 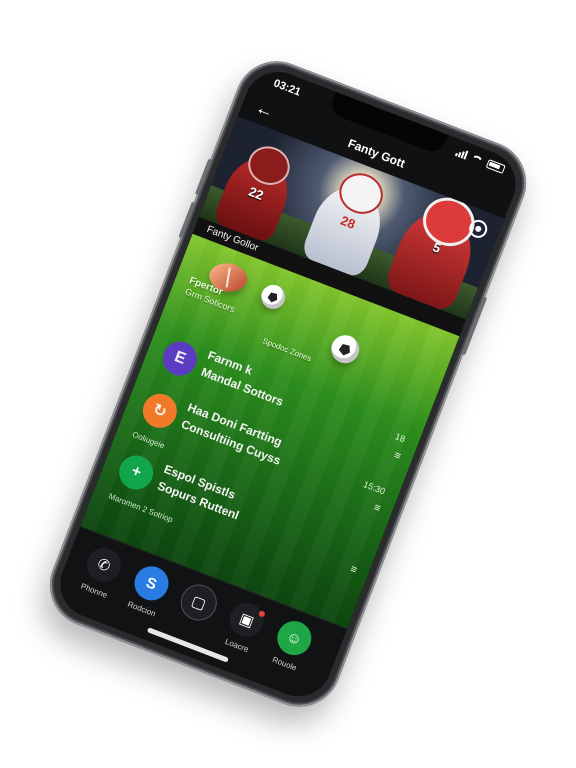 I want to click on avatar-purple: E, so click(x=179, y=358).